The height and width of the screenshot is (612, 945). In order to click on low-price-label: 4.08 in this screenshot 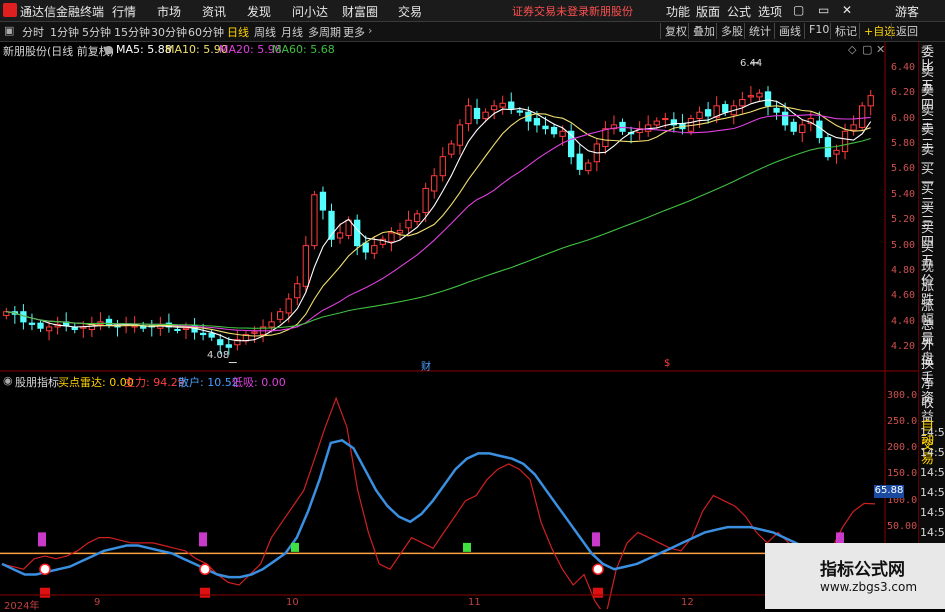, I will do `click(218, 355)`.